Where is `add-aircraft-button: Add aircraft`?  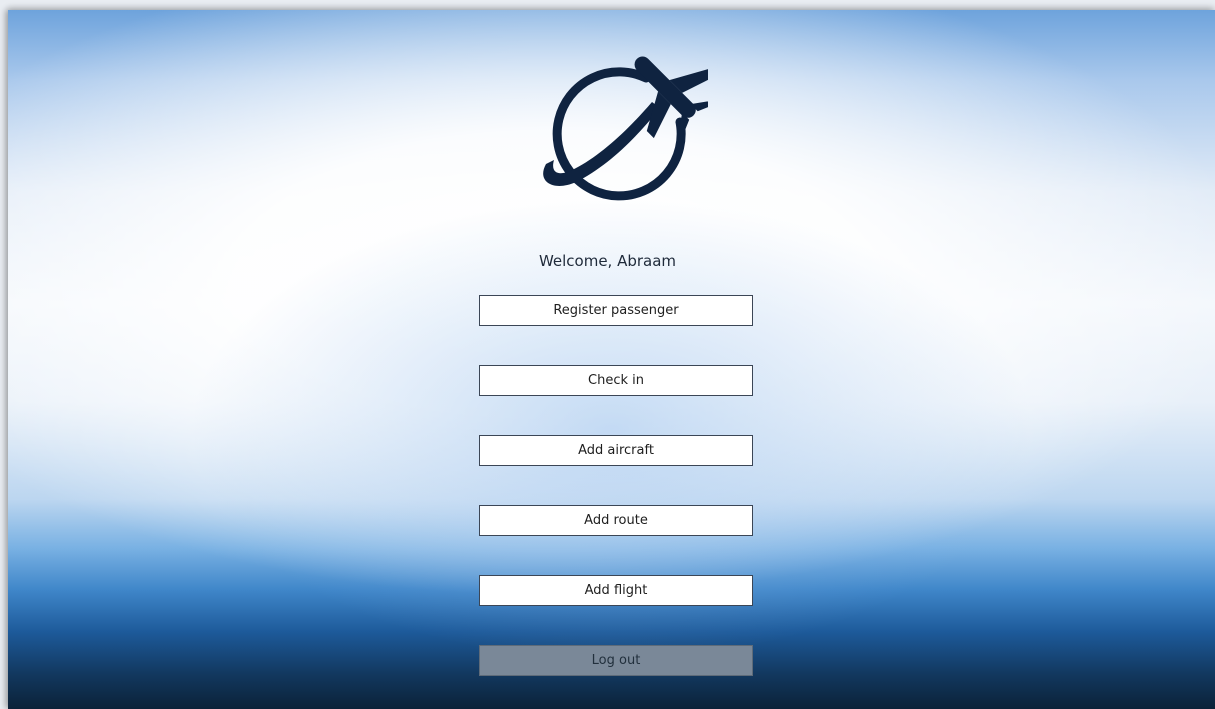
add-aircraft-button: Add aircraft is located at coordinates (616, 450).